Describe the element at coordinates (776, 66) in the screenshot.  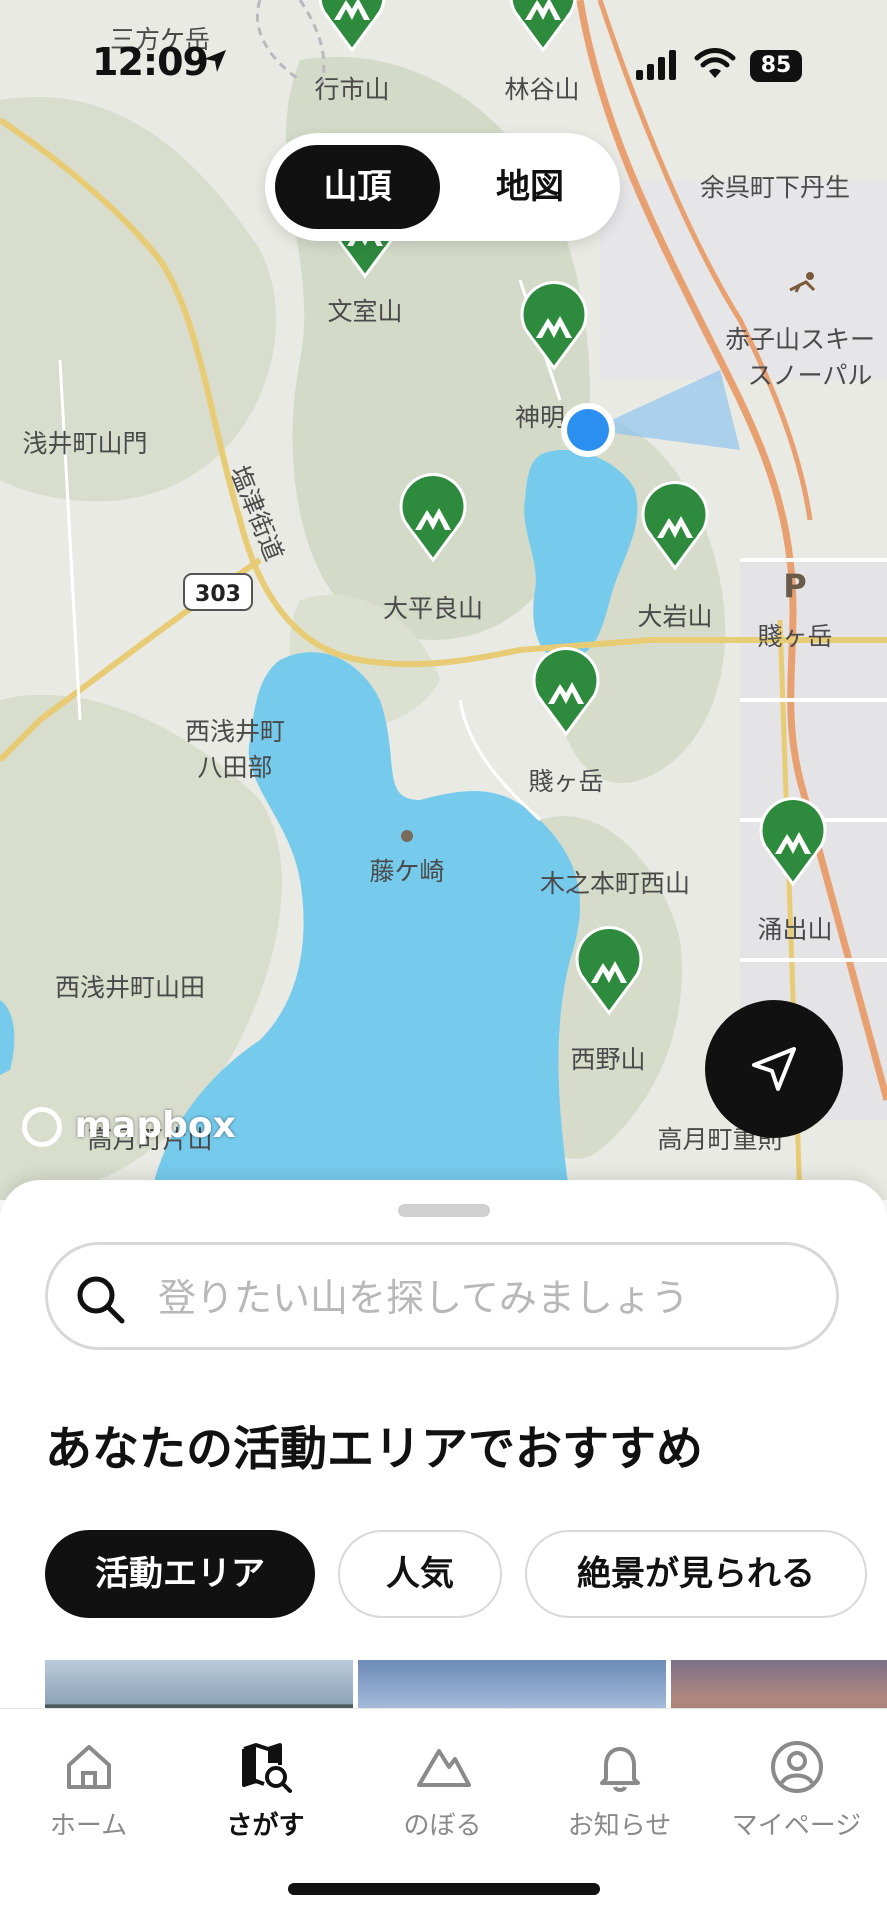
I see `battery-indicator: 85` at that location.